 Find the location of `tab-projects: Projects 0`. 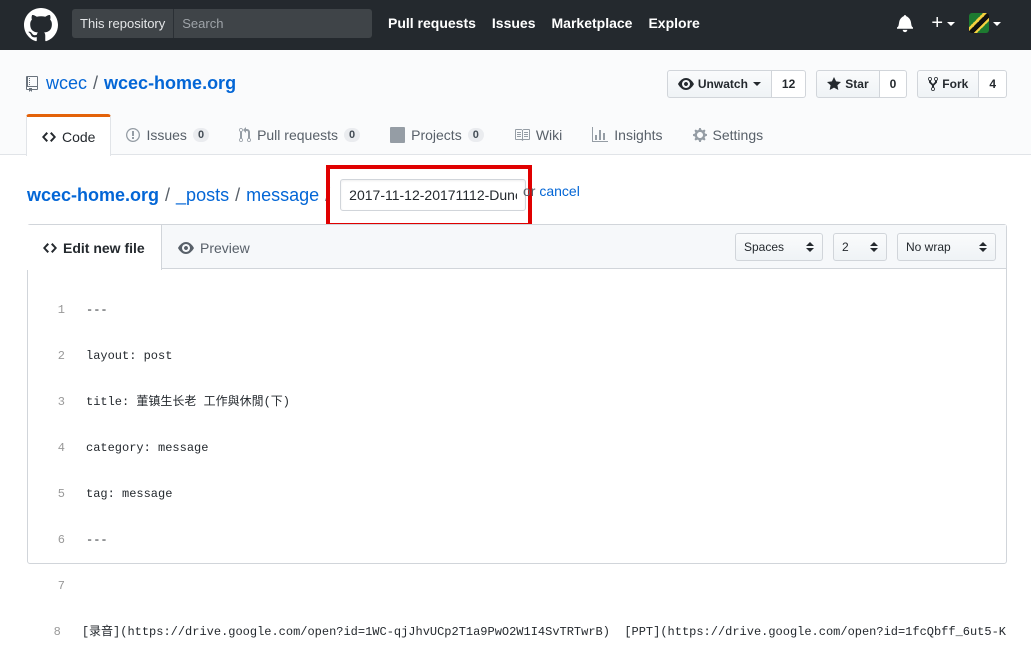

tab-projects: Projects 0 is located at coordinates (437, 134).